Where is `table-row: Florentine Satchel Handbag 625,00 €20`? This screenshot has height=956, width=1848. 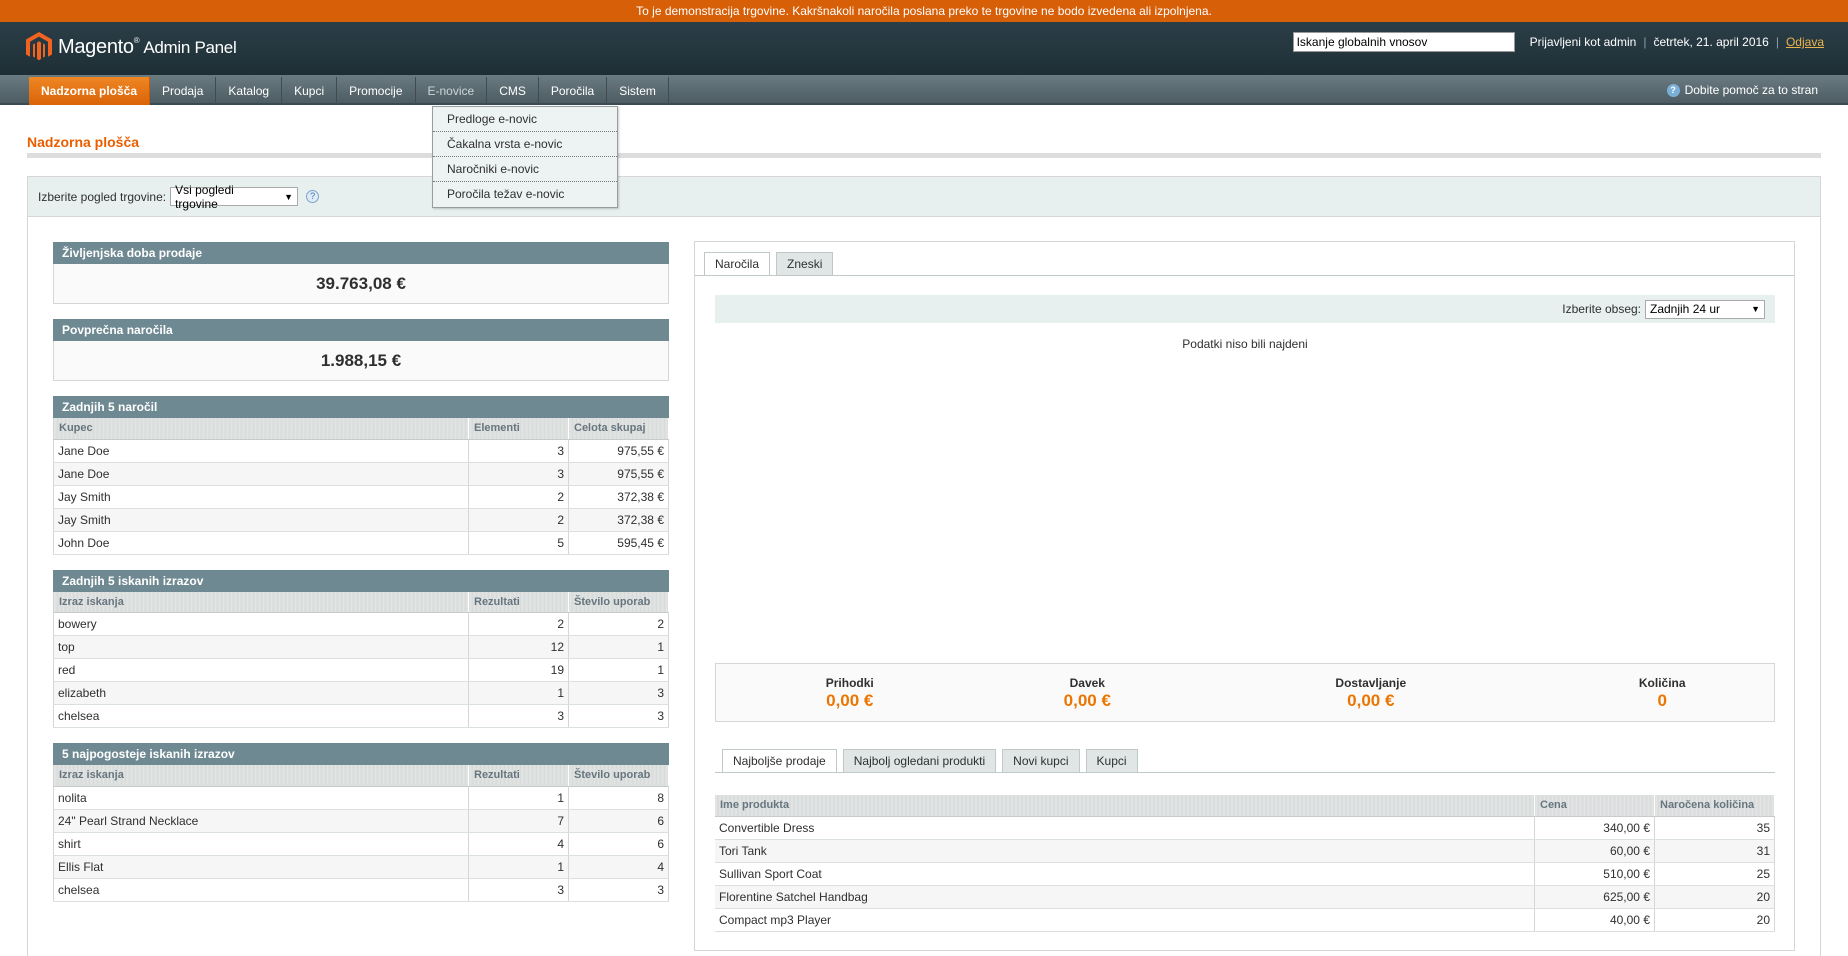 table-row: Florentine Satchel Handbag 625,00 €20 is located at coordinates (1245, 897).